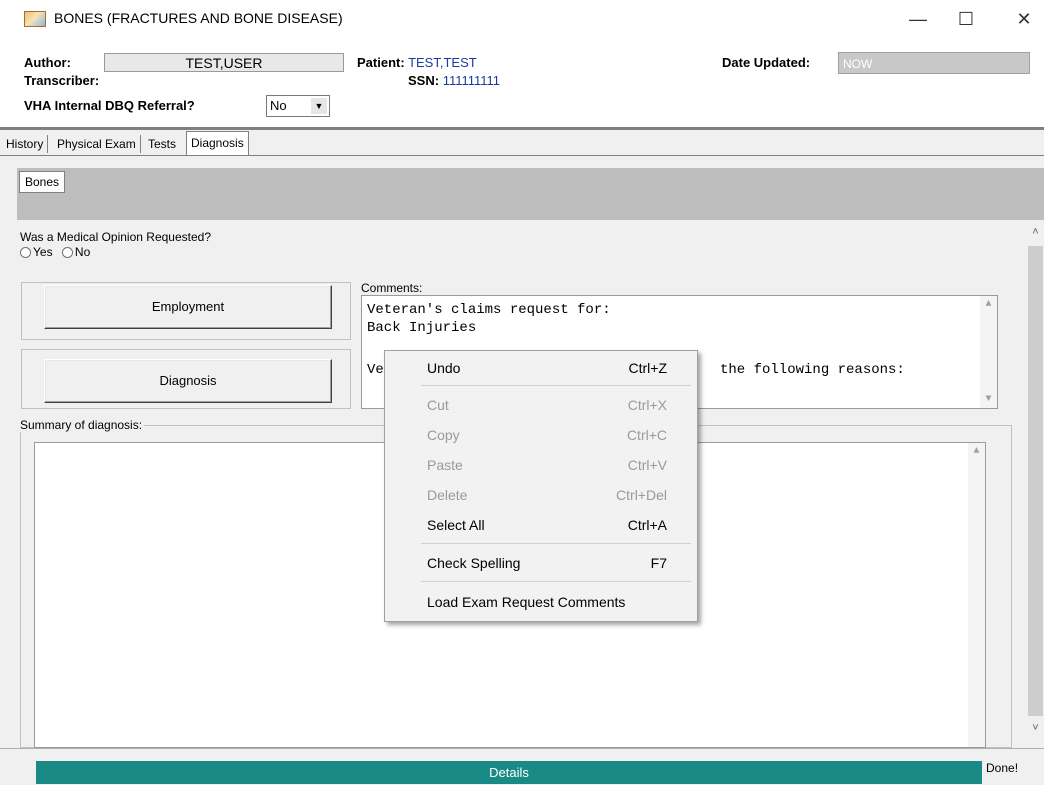 The image size is (1044, 785). What do you see at coordinates (35, 19) in the screenshot?
I see `app-icon` at bounding box center [35, 19].